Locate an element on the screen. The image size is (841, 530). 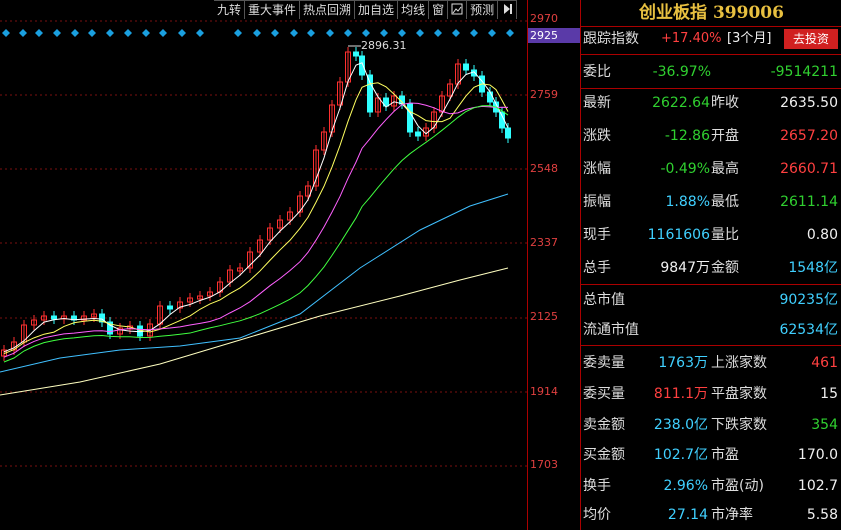
stat-label: 换手 is located at coordinates (597, 486).